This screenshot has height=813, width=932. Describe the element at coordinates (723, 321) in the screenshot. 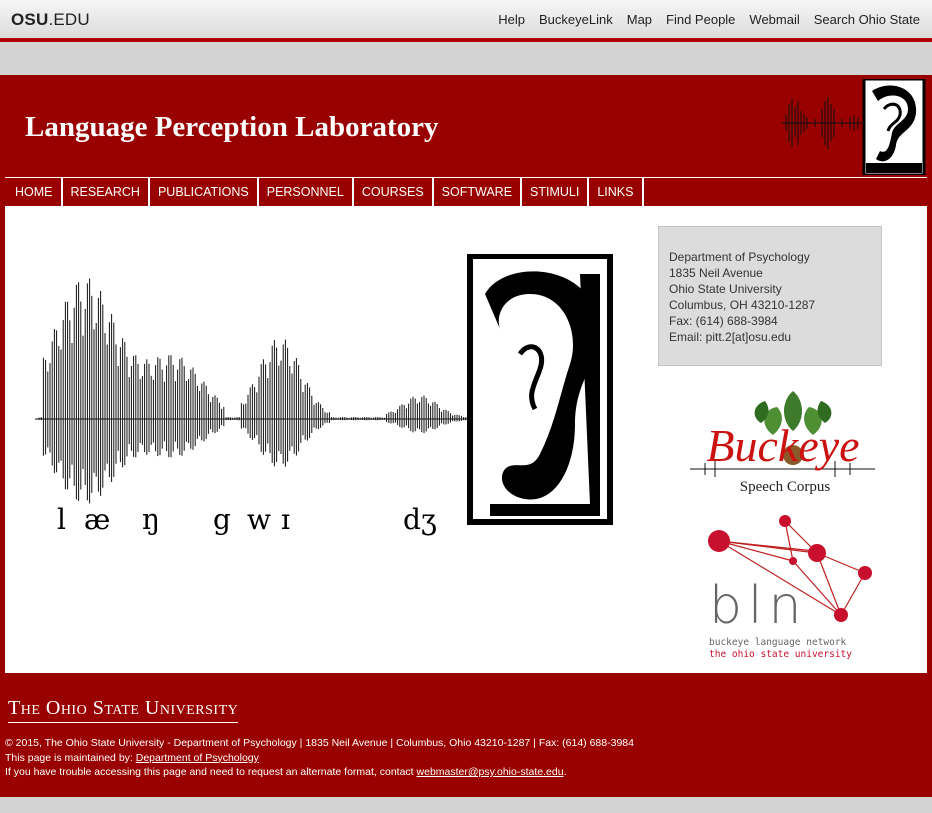

I see `address-line: Fax: (614) 688-3984` at that location.